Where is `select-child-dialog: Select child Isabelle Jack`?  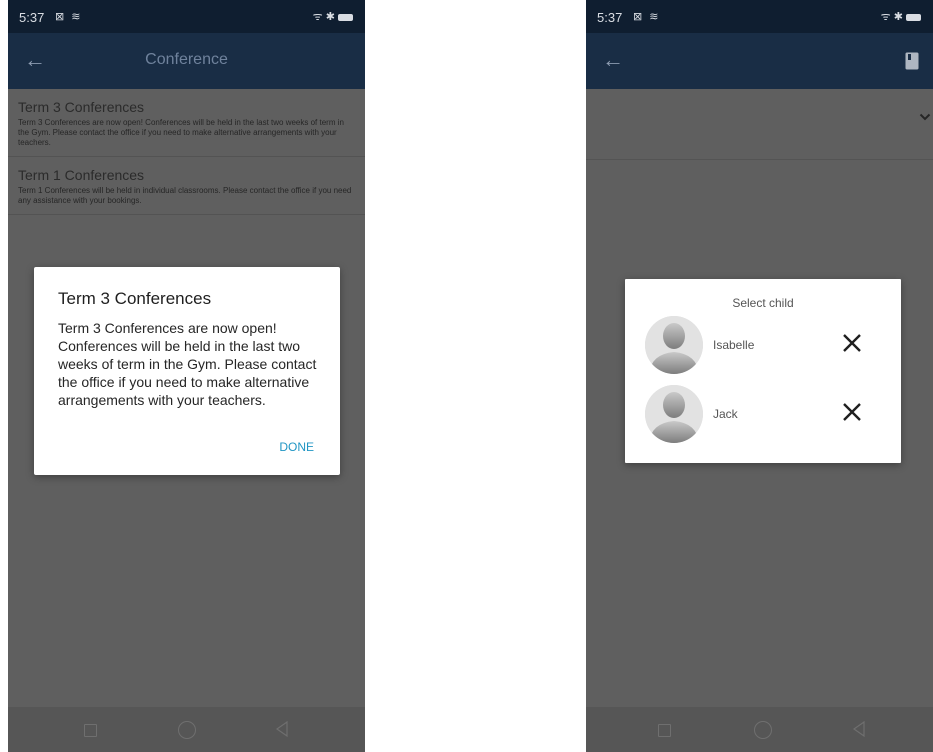
select-child-dialog: Select child Isabelle Jack is located at coordinates (763, 371).